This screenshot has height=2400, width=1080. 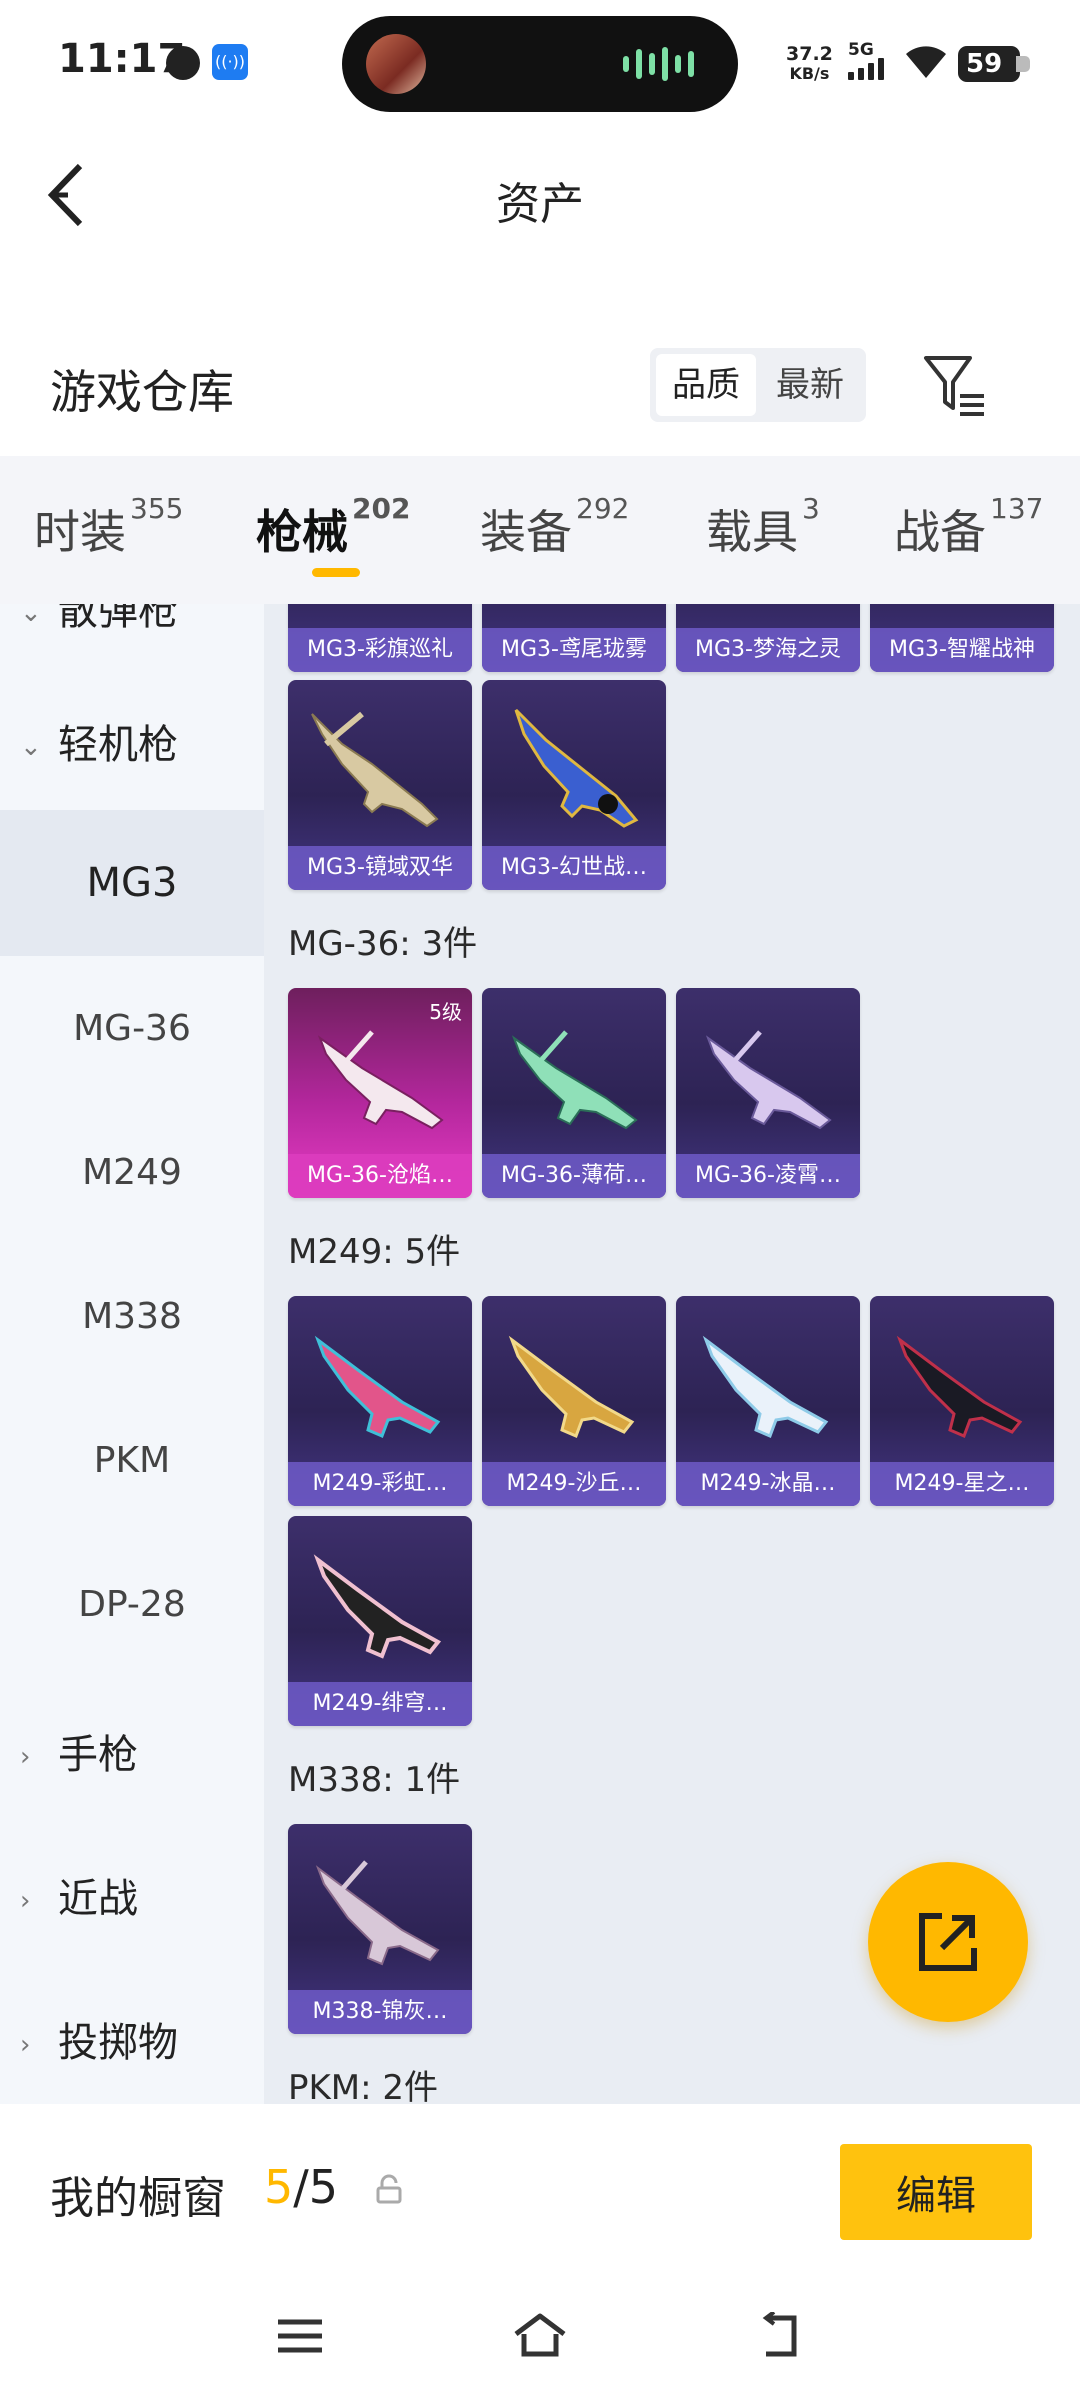 I want to click on weapon-card: MG3-镜域双华, so click(x=380, y=785).